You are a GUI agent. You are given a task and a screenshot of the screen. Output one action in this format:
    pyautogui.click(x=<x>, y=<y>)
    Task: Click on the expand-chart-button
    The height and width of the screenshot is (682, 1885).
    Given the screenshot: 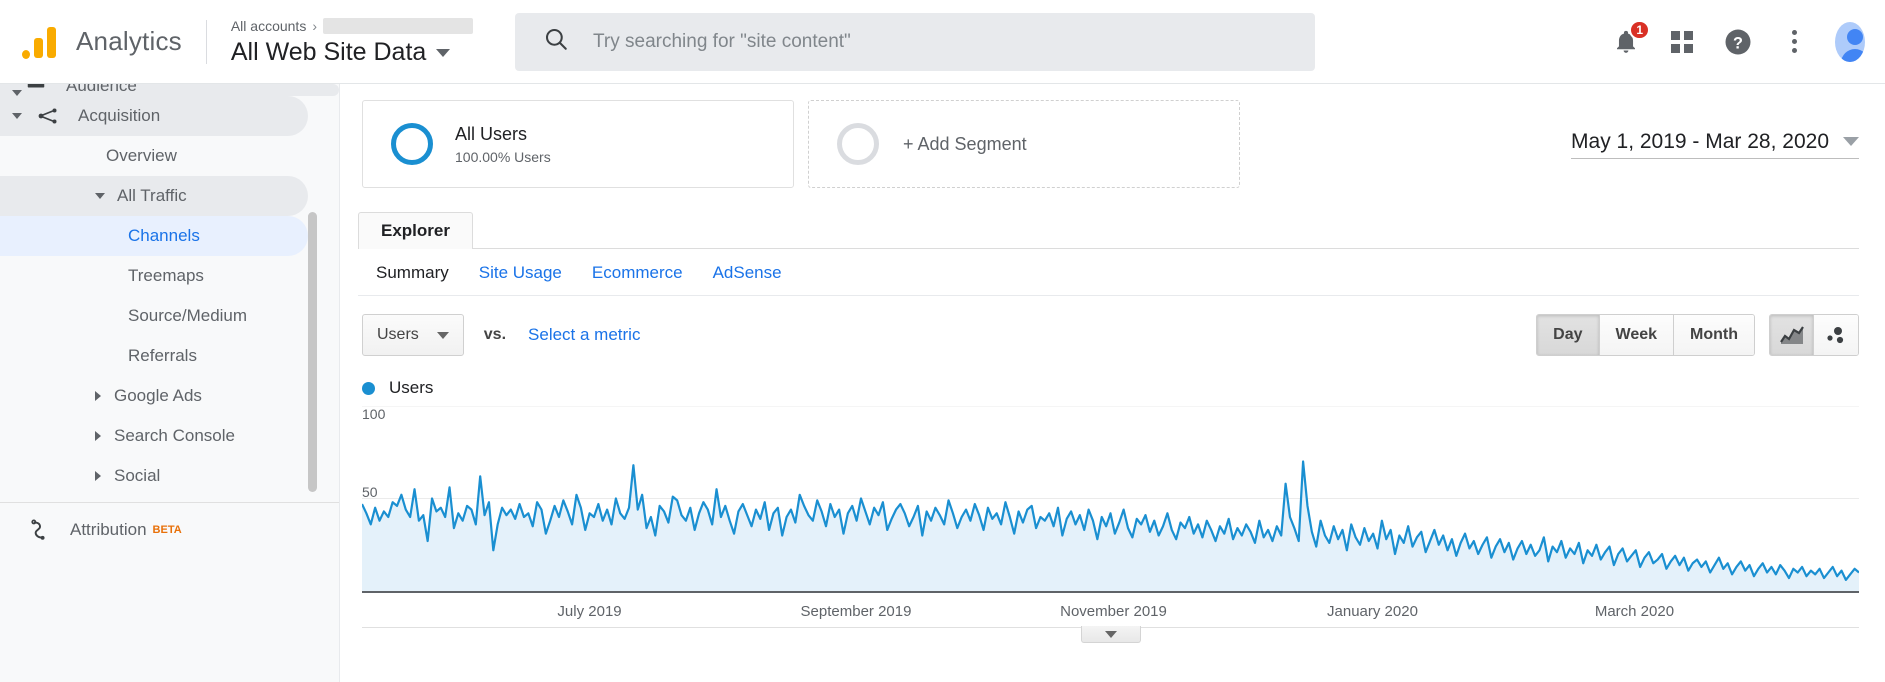 What is the action you would take?
    pyautogui.click(x=1110, y=634)
    